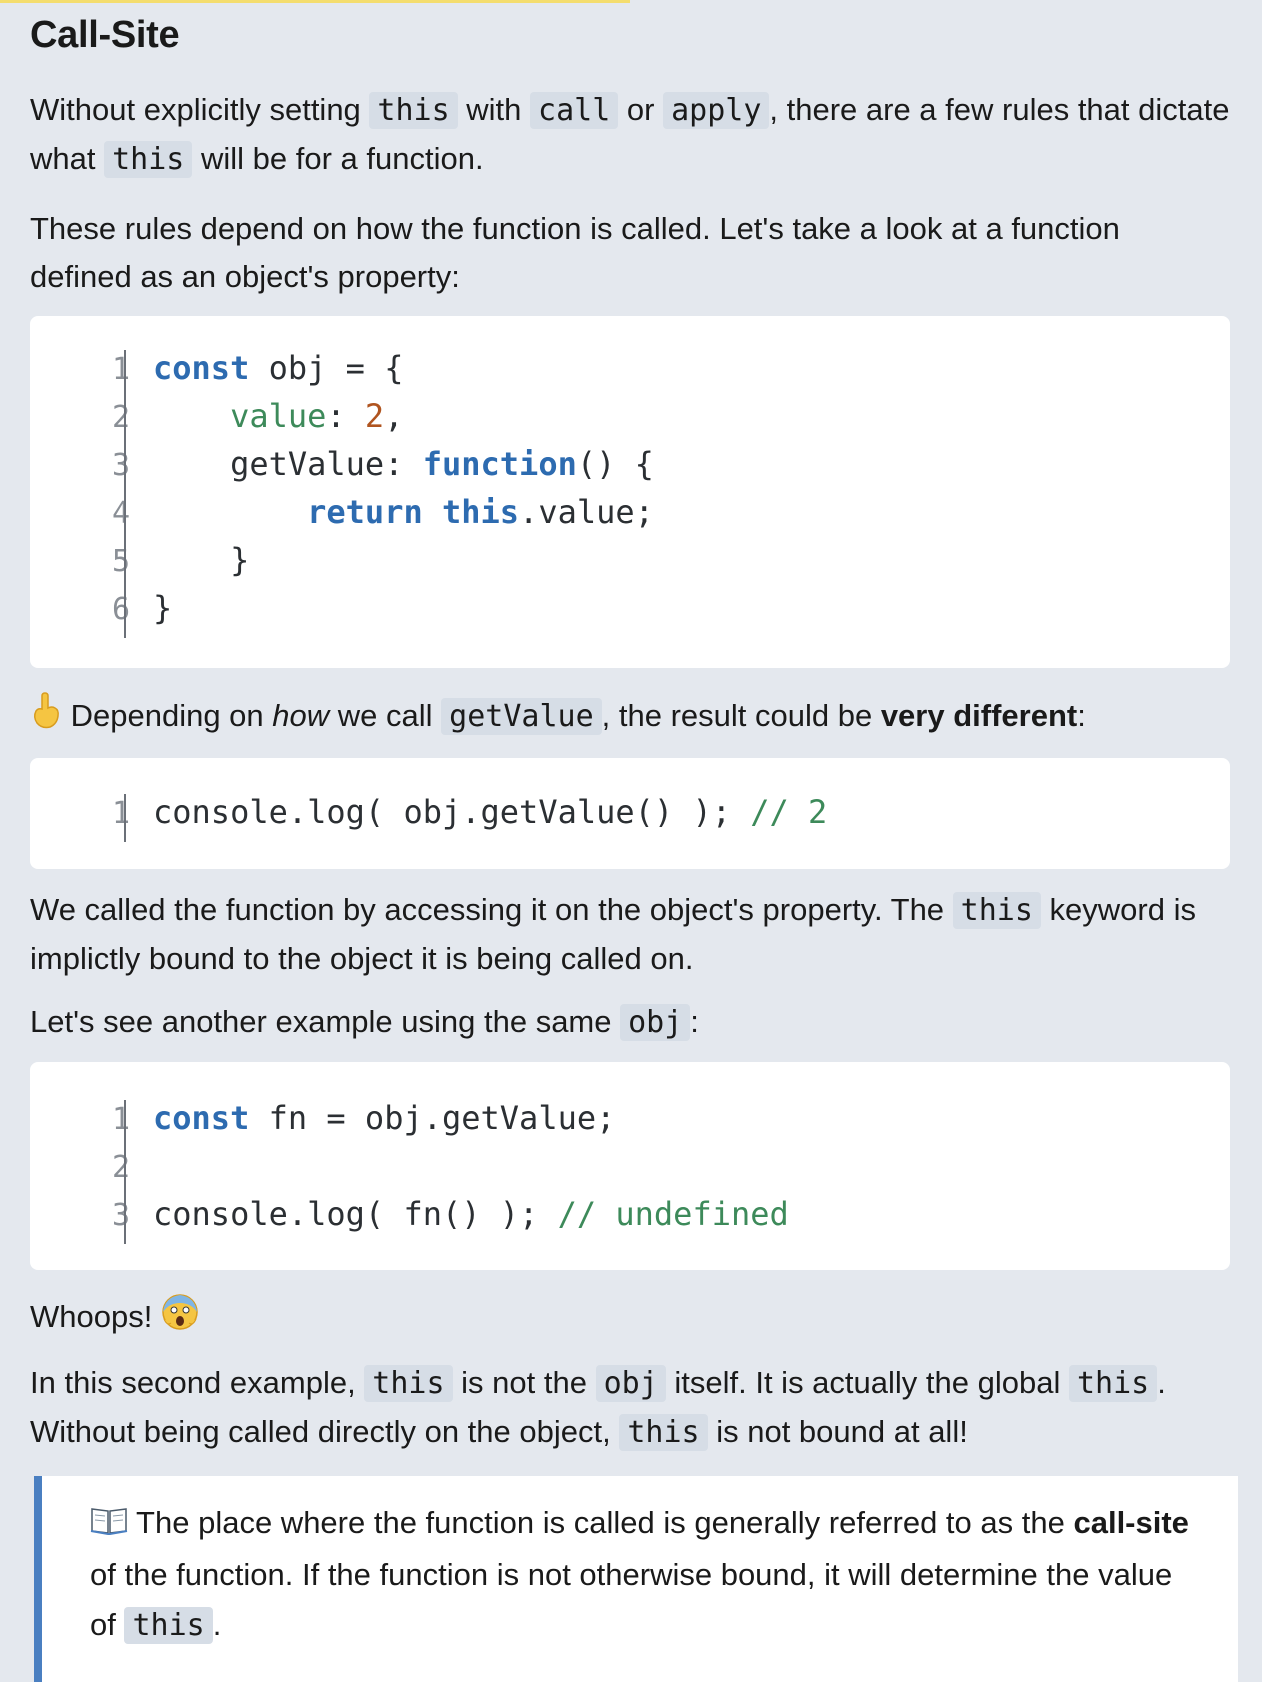 Image resolution: width=1262 pixels, height=1682 pixels. I want to click on line-number: 4, so click(120, 513).